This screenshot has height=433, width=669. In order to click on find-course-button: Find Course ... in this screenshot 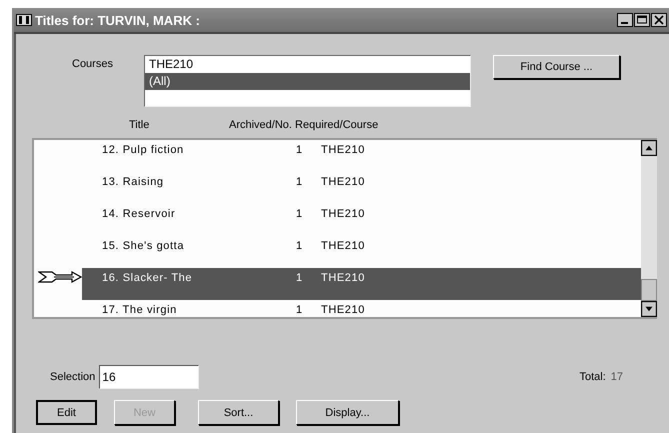, I will do `click(556, 67)`.